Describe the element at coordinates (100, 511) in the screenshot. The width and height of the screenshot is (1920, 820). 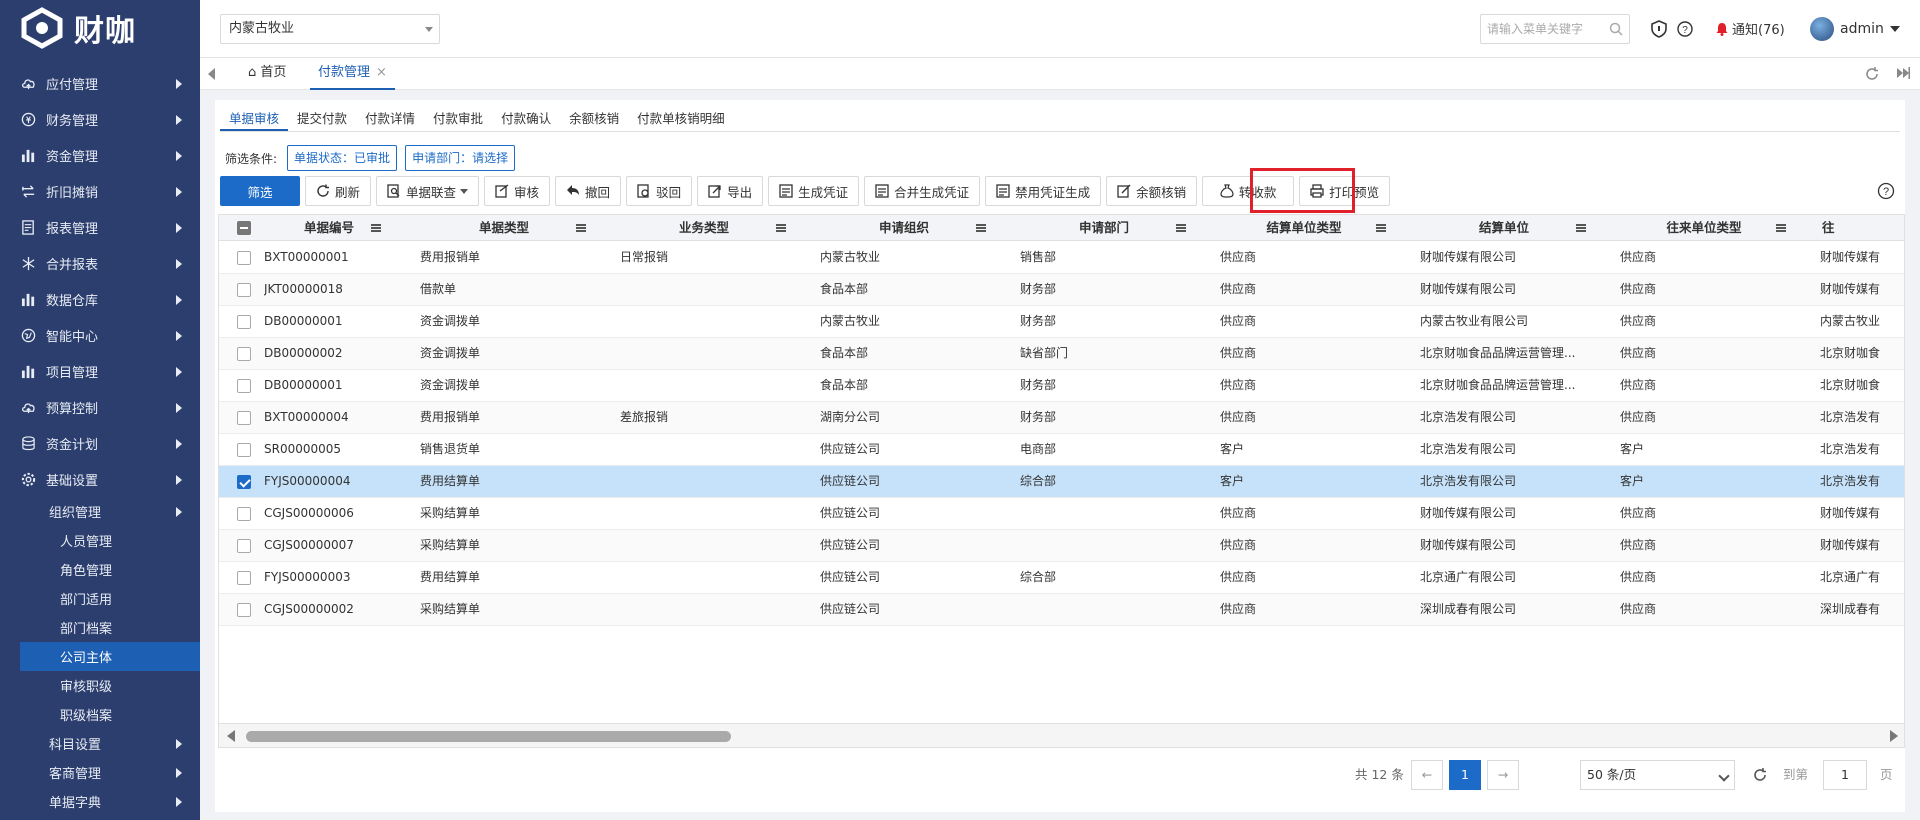
I see `sidebar-group-org: 组织管理` at that location.